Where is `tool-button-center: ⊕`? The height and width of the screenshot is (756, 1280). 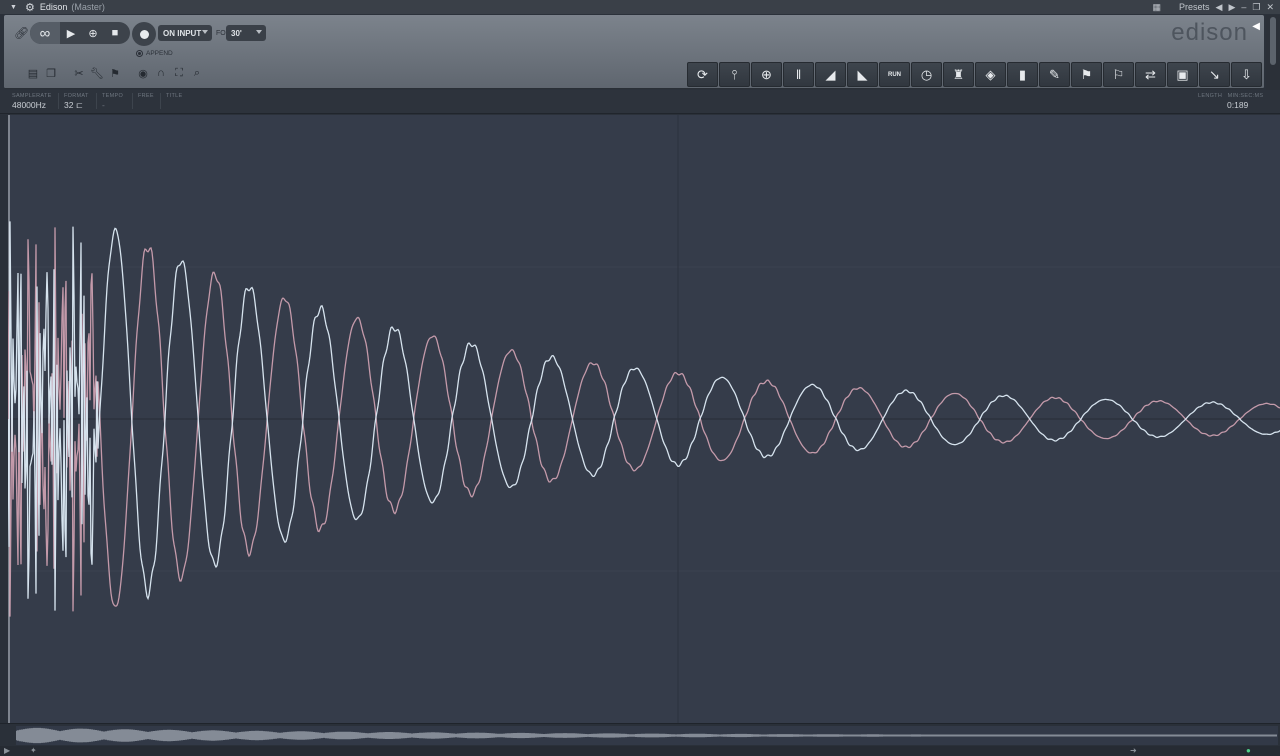 tool-button-center: ⊕ is located at coordinates (766, 74).